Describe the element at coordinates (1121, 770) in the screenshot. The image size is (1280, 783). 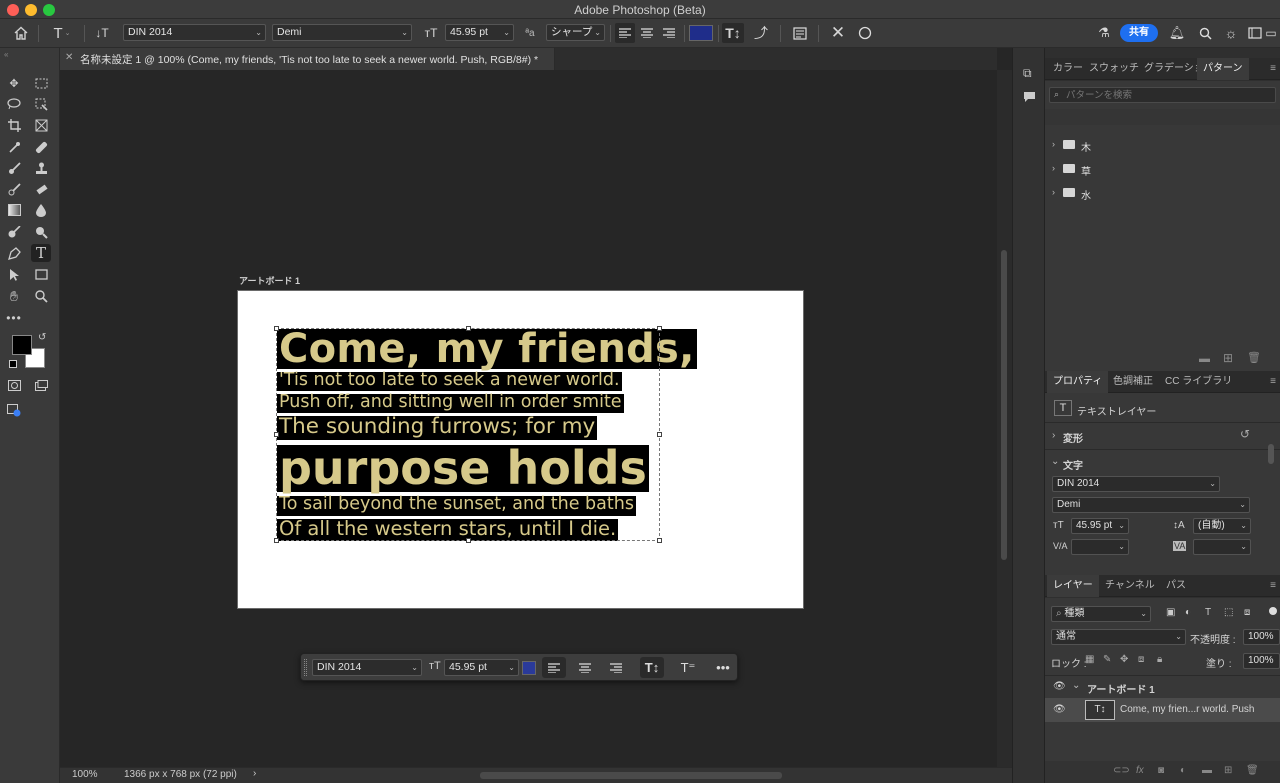
I see `link-layers-icon: ⊂⊃` at that location.